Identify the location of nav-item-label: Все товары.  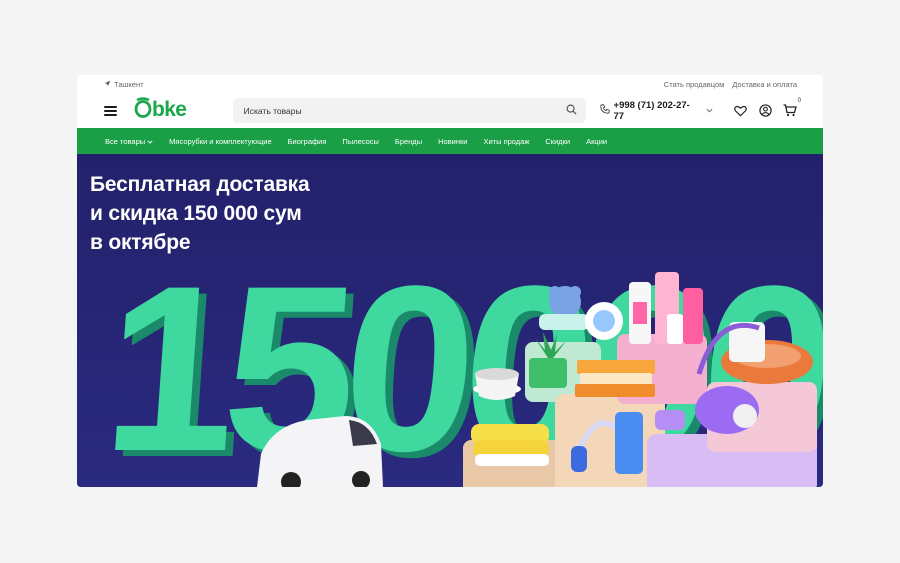
(125, 141).